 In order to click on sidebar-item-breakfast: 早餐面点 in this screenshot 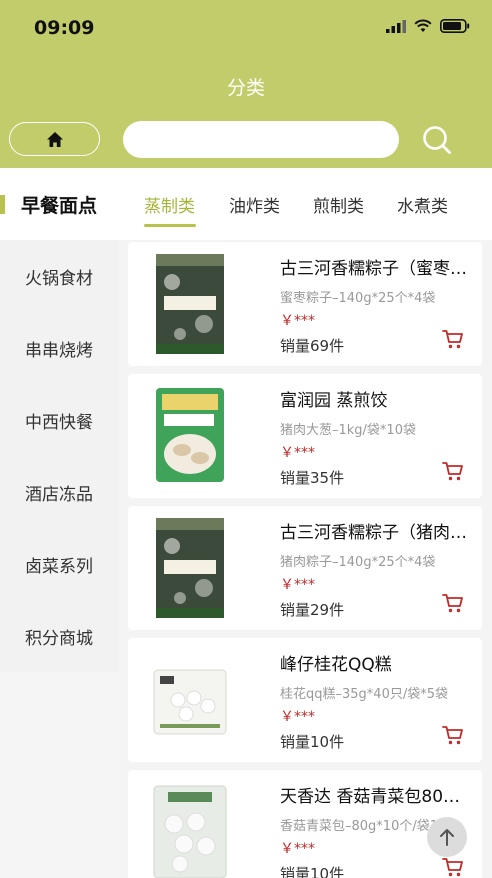, I will do `click(59, 204)`.